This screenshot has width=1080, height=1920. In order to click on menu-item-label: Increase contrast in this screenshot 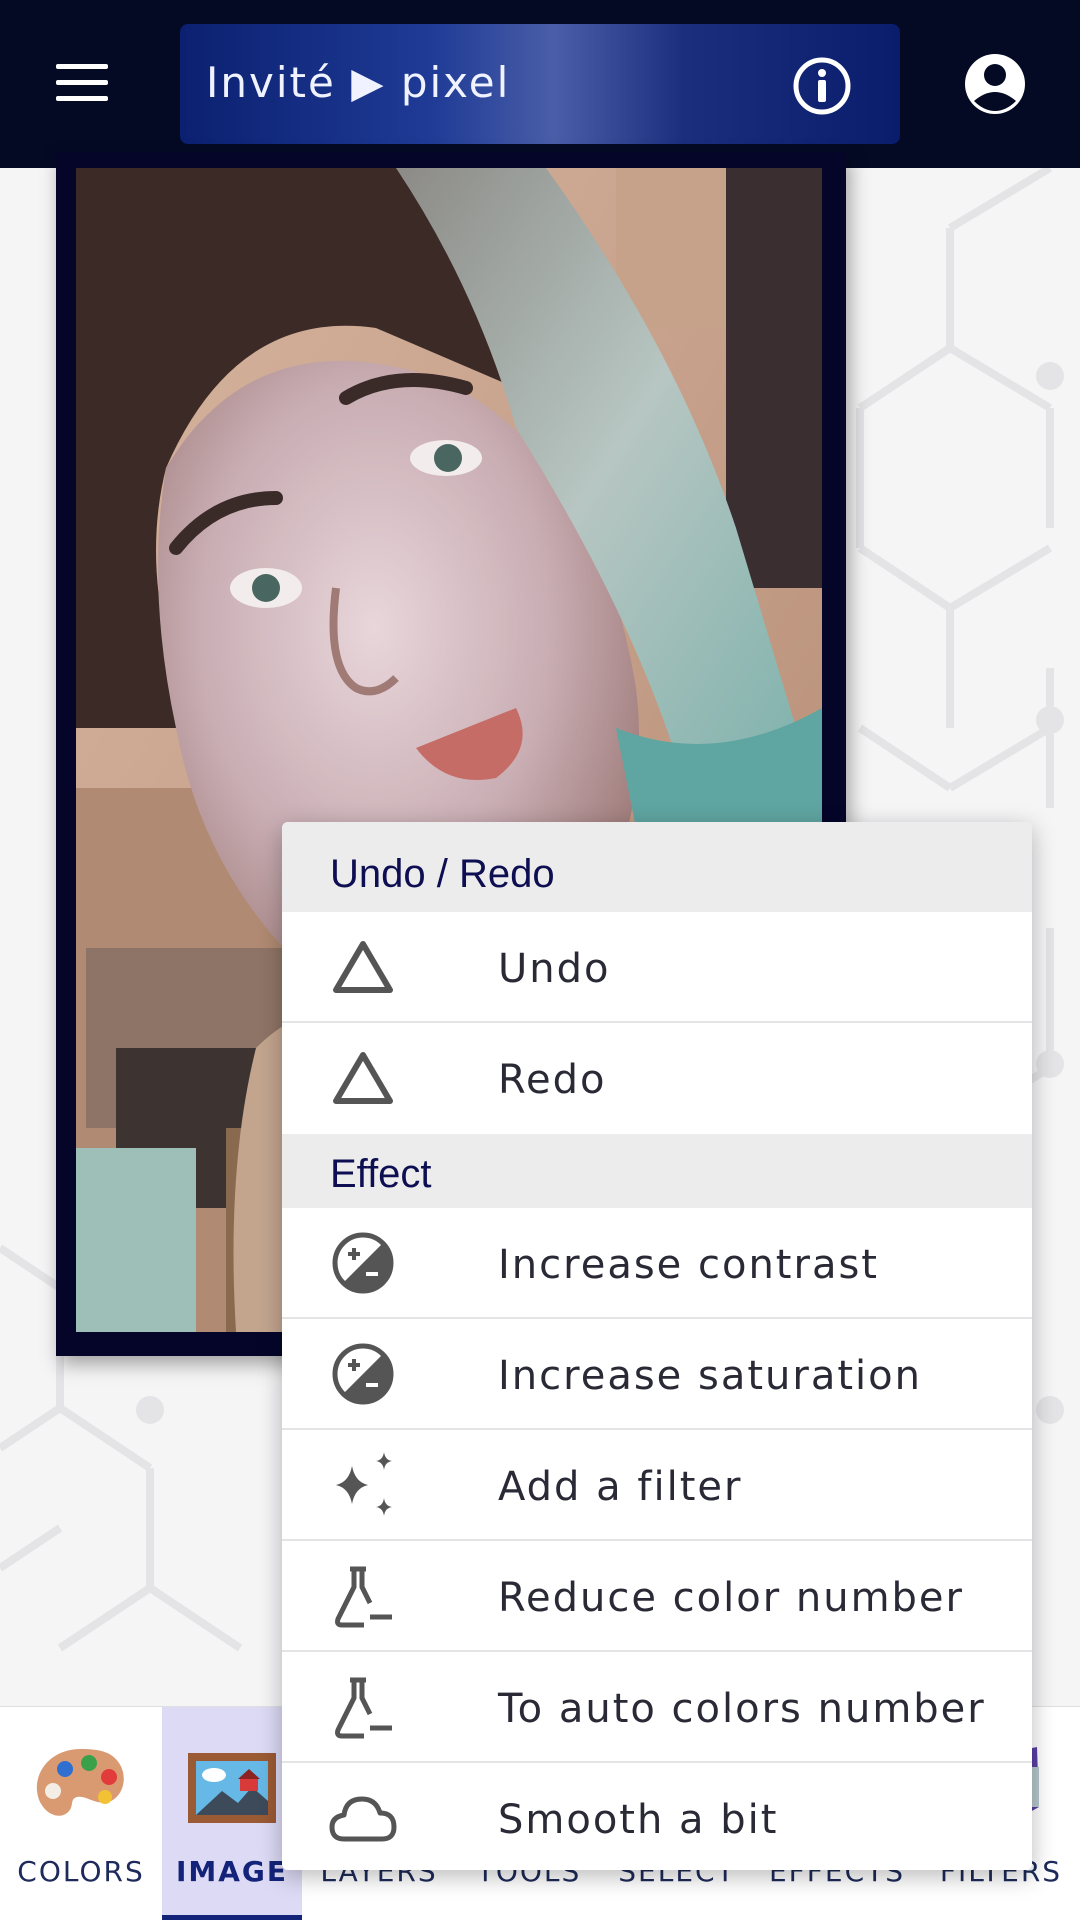, I will do `click(688, 1265)`.